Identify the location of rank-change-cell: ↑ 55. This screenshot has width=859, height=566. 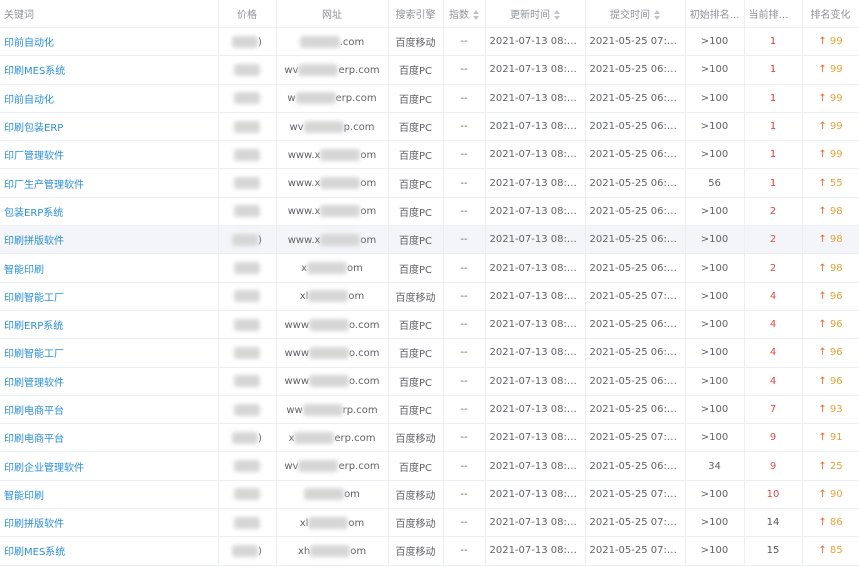
(830, 183).